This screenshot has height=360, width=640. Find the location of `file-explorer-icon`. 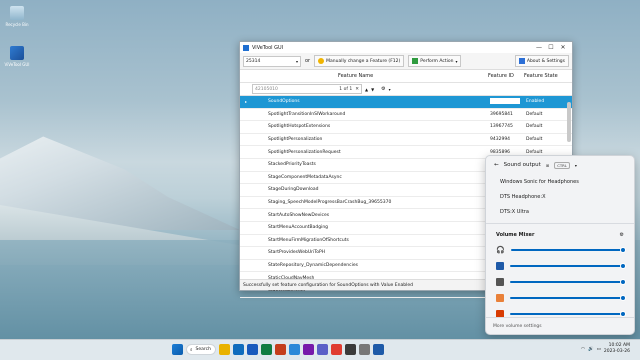

file-explorer-icon is located at coordinates (224, 349).